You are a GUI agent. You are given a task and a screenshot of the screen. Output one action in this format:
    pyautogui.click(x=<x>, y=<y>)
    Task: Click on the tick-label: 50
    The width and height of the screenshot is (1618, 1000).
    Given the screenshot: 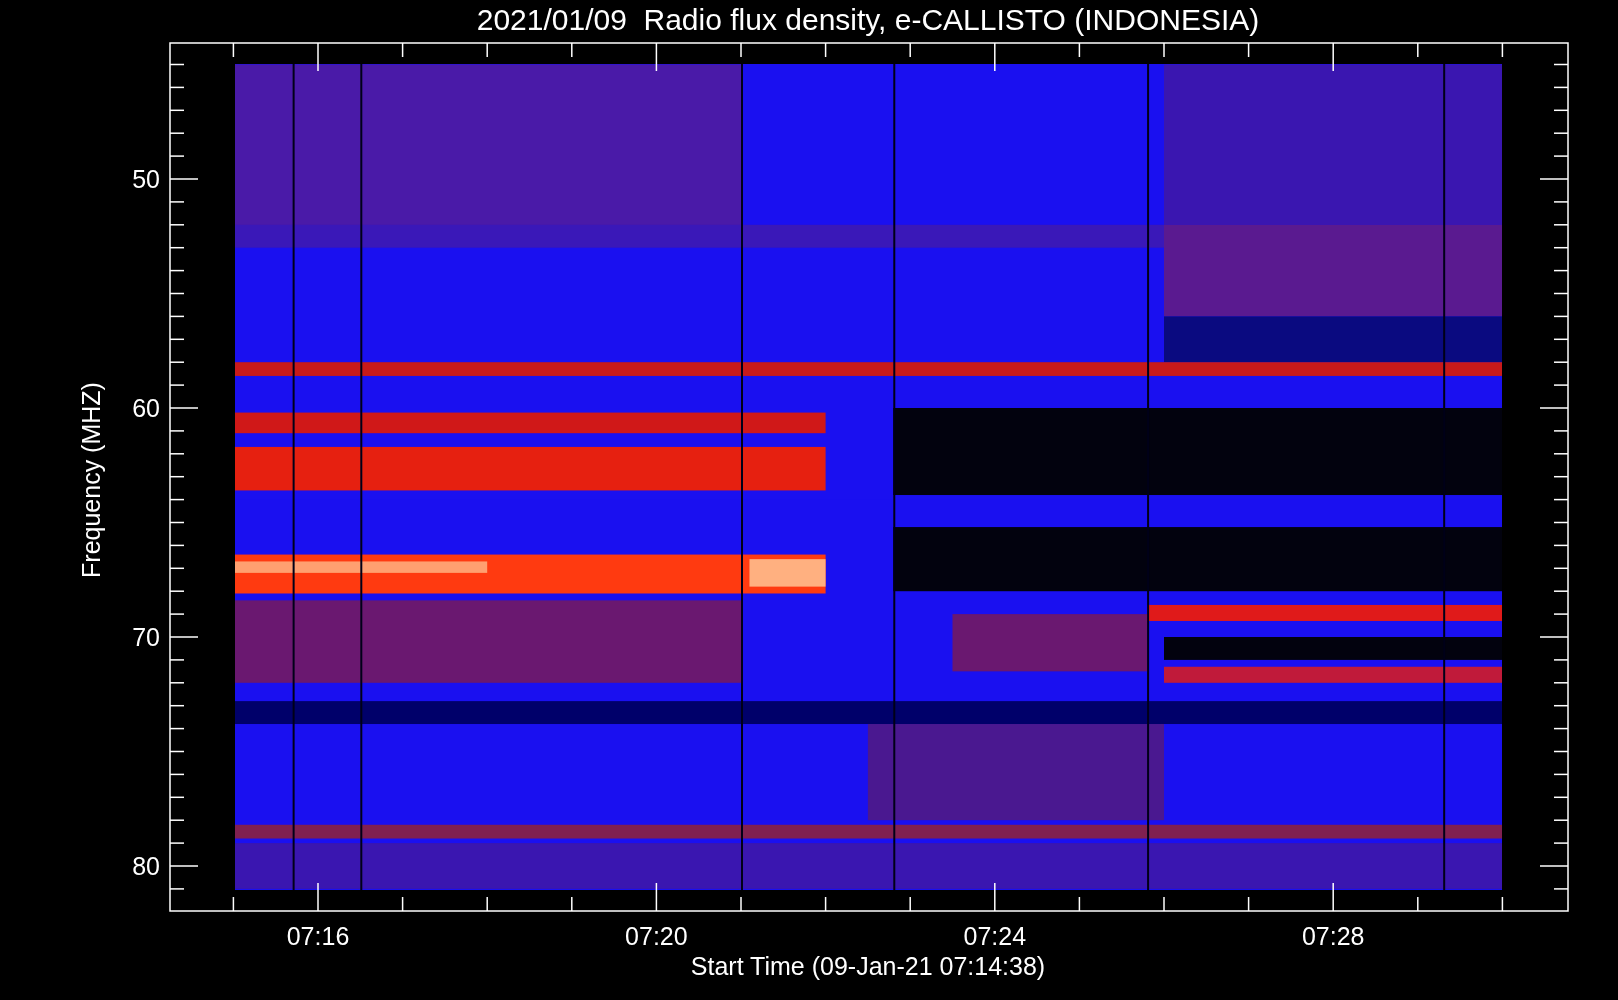 What is the action you would take?
    pyautogui.click(x=146, y=179)
    